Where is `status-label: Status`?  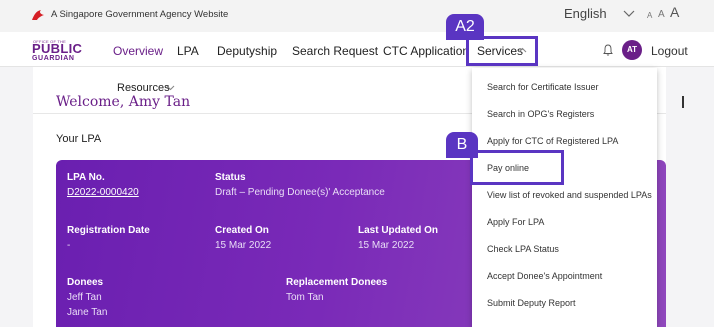
status-label: Status is located at coordinates (230, 177).